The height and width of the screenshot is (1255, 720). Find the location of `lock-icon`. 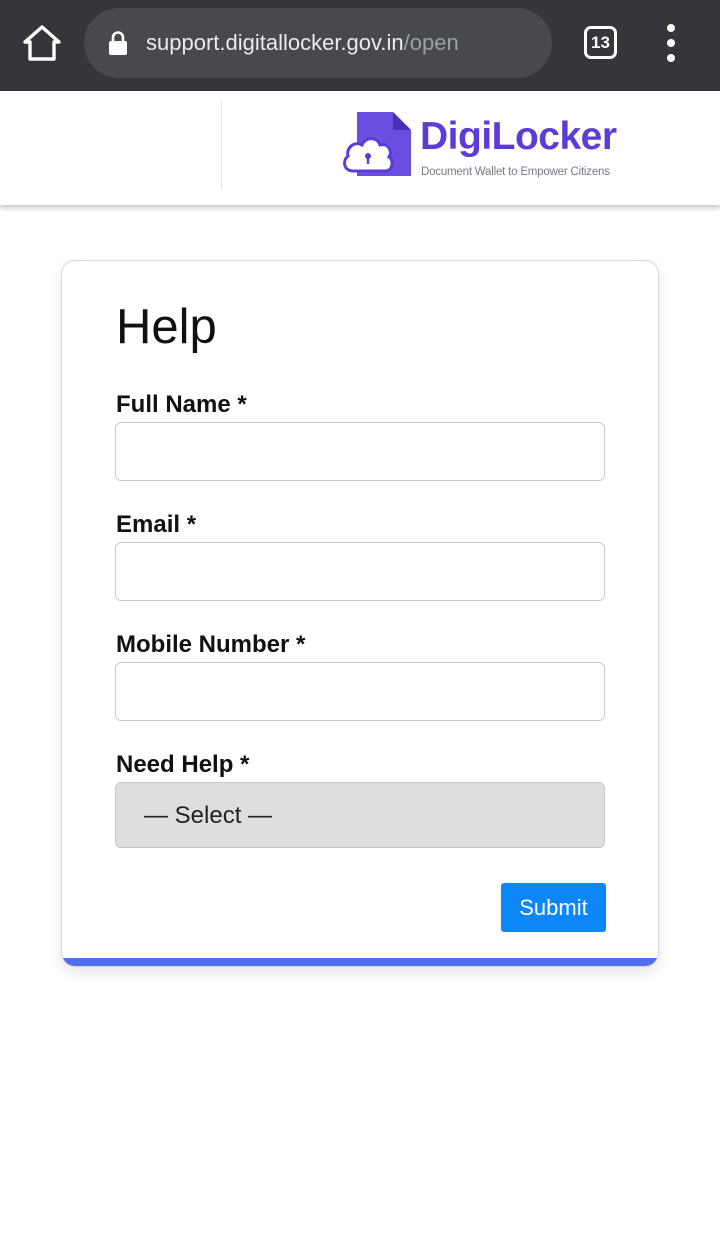

lock-icon is located at coordinates (118, 43).